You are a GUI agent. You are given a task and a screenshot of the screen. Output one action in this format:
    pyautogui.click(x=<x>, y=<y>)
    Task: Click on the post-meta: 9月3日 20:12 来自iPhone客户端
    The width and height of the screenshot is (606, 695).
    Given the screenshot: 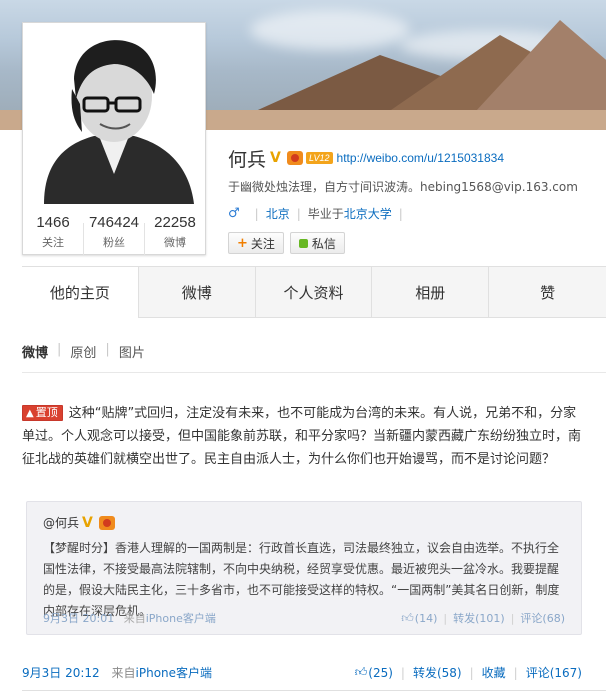 What is the action you would take?
    pyautogui.click(x=117, y=672)
    